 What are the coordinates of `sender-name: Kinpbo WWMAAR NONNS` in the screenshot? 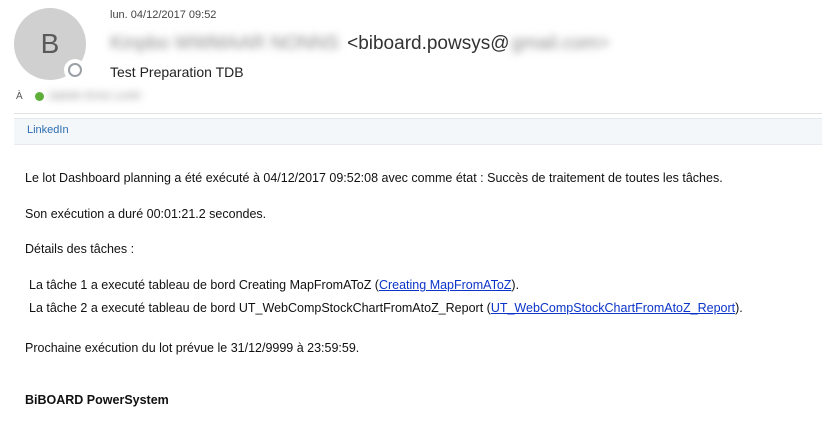 It's located at (225, 43).